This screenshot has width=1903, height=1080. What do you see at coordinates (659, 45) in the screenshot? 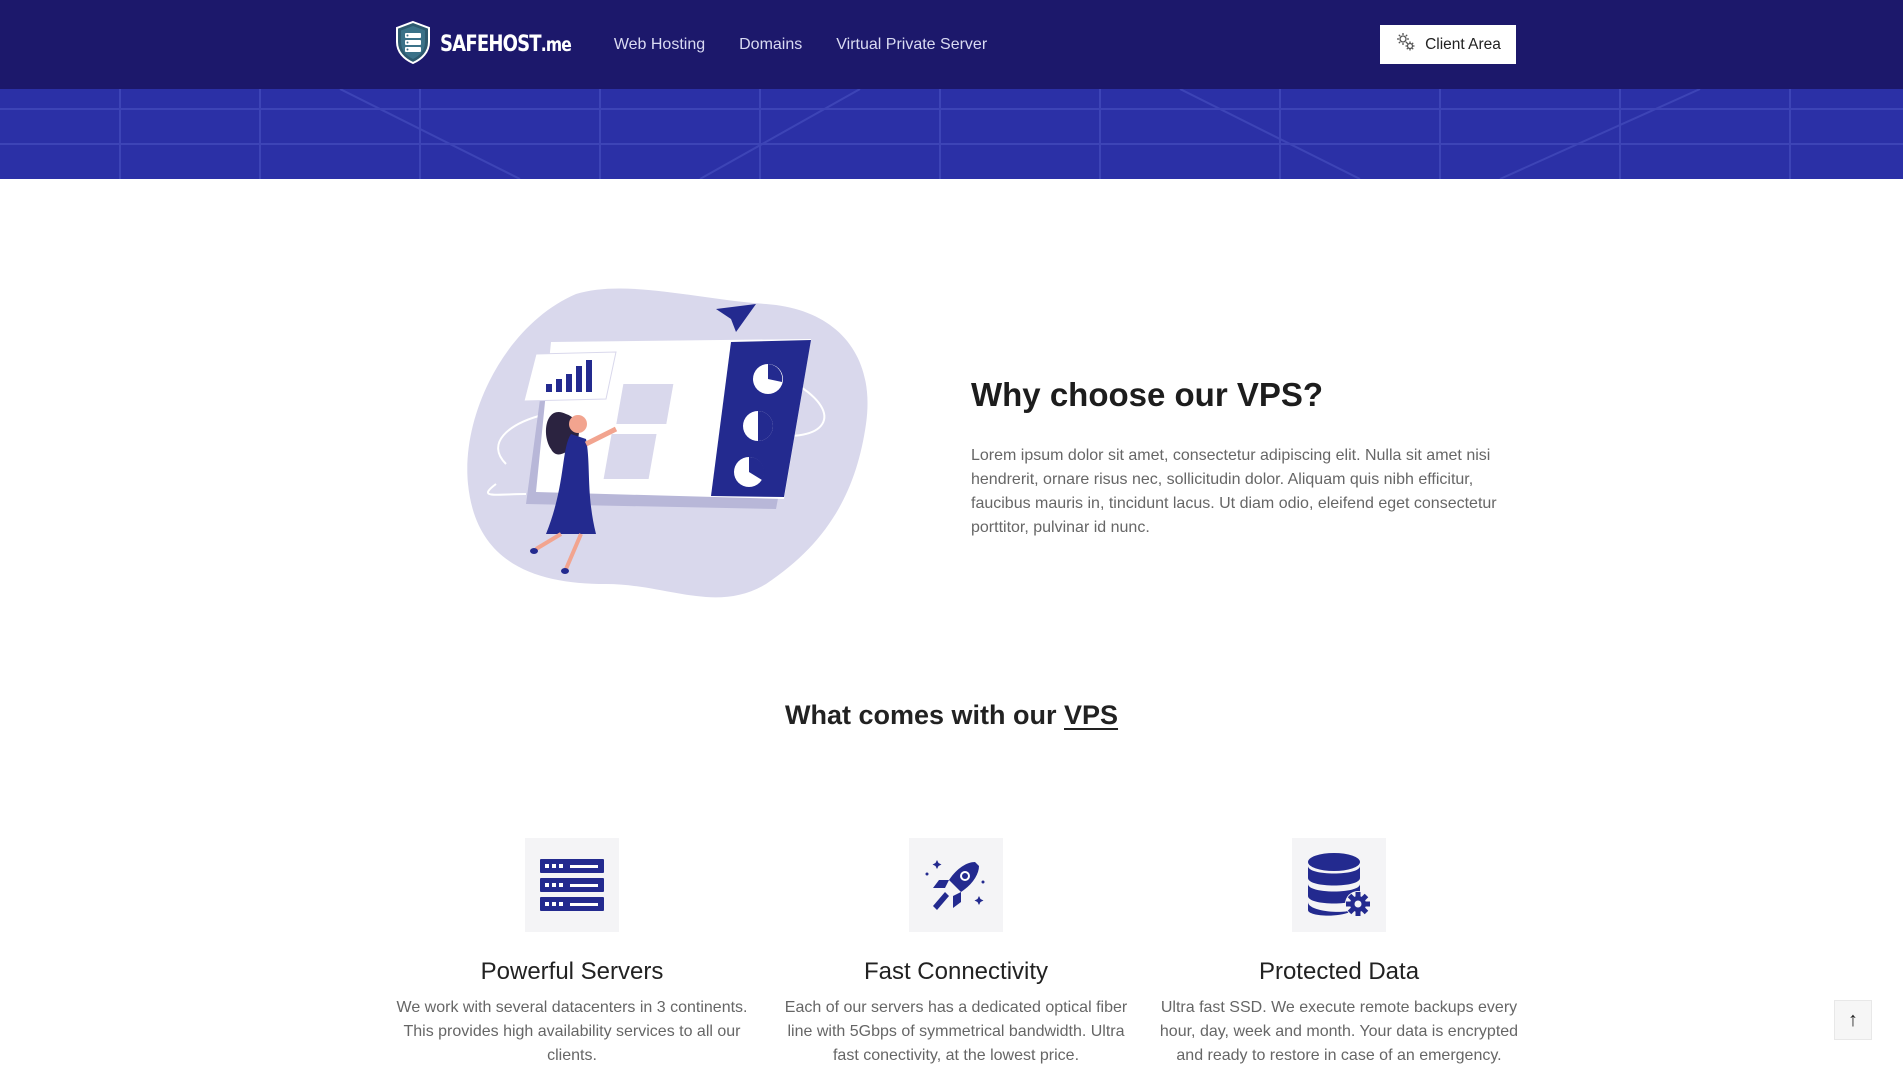
I see `nav-web-hosting: Web Hosting` at bounding box center [659, 45].